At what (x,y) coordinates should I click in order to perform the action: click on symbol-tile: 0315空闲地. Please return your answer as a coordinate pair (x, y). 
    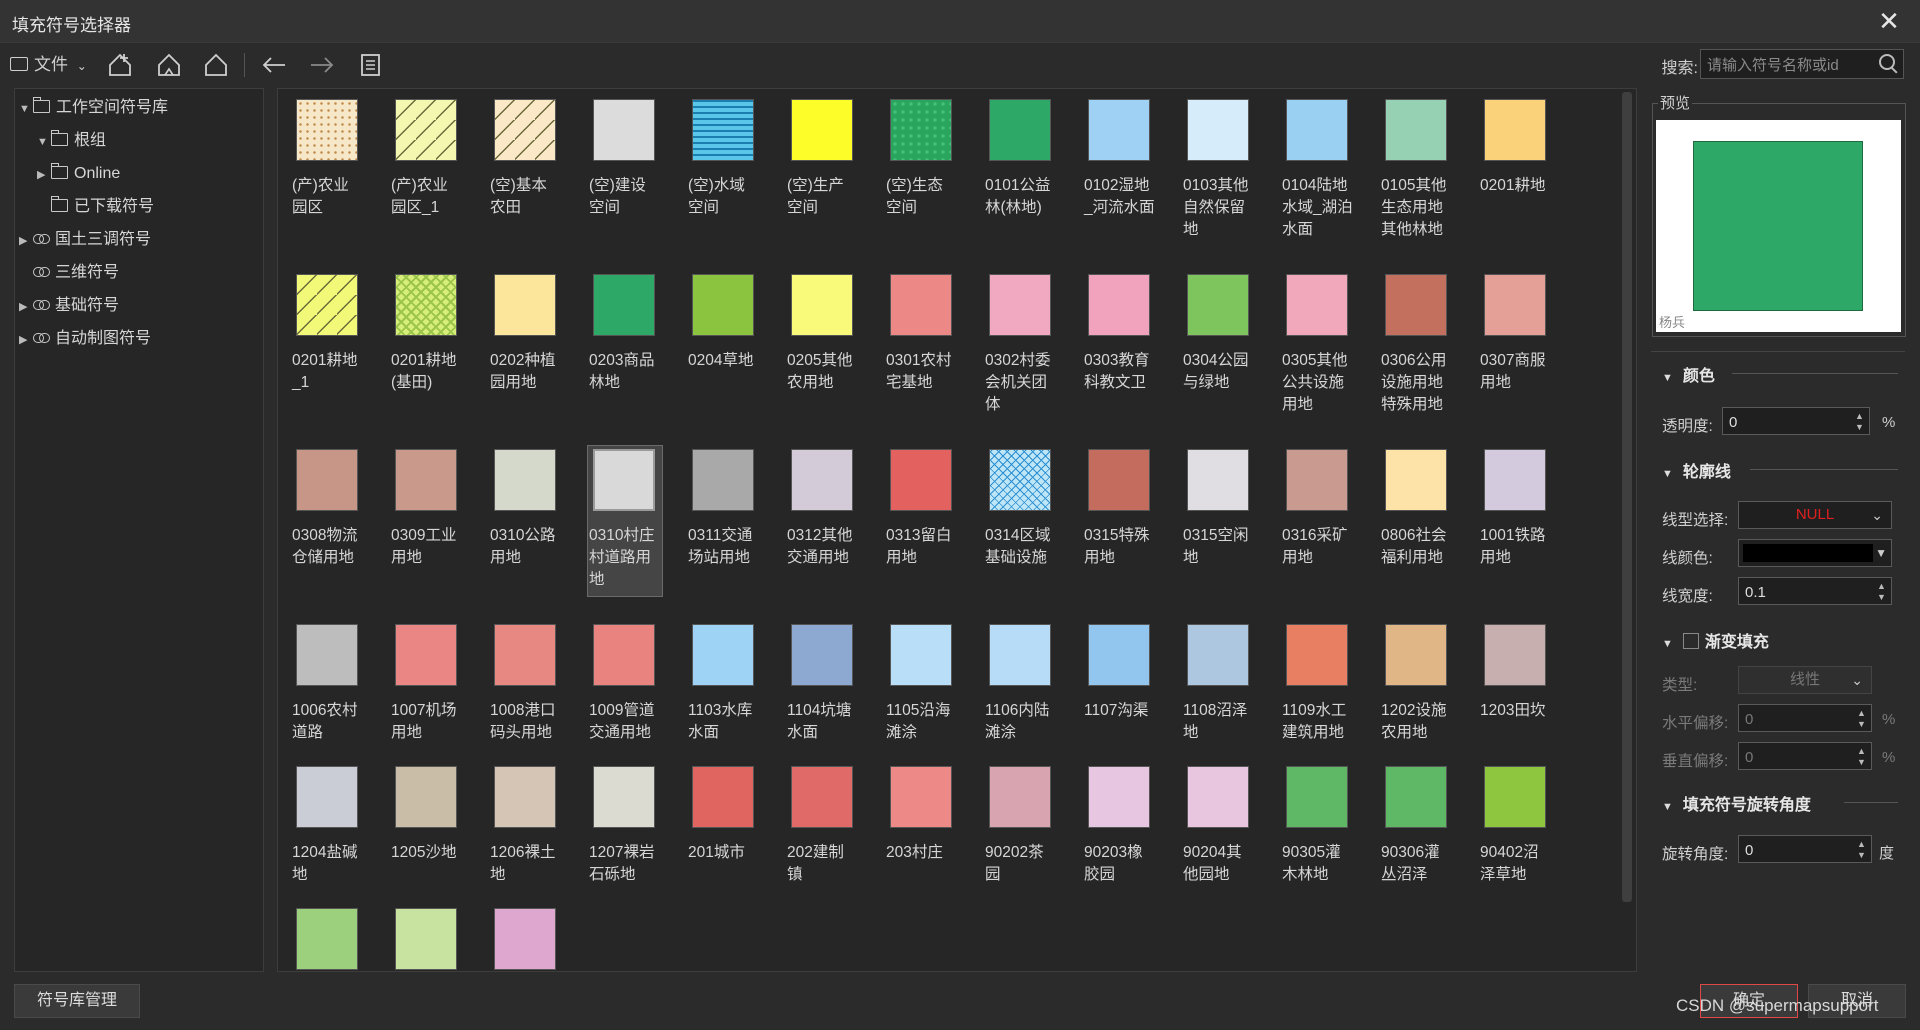
    Looking at the image, I should click on (1228, 525).